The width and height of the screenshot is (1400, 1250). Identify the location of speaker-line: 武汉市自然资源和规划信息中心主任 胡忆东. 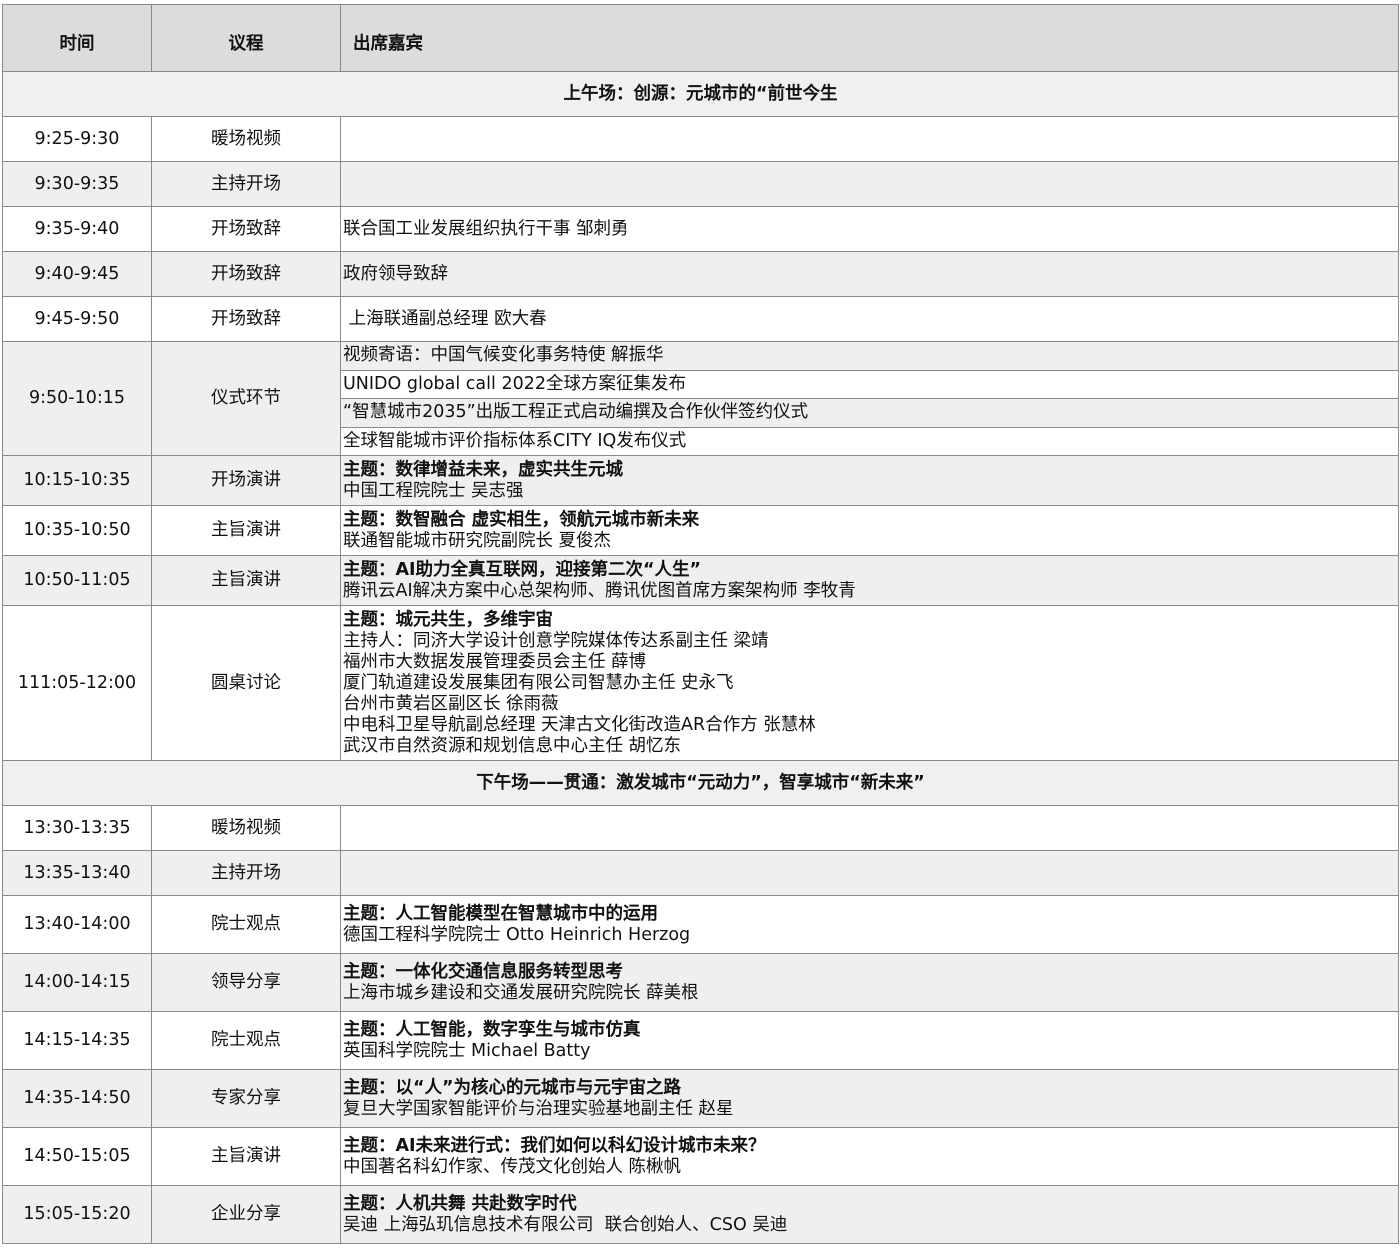
(512, 745).